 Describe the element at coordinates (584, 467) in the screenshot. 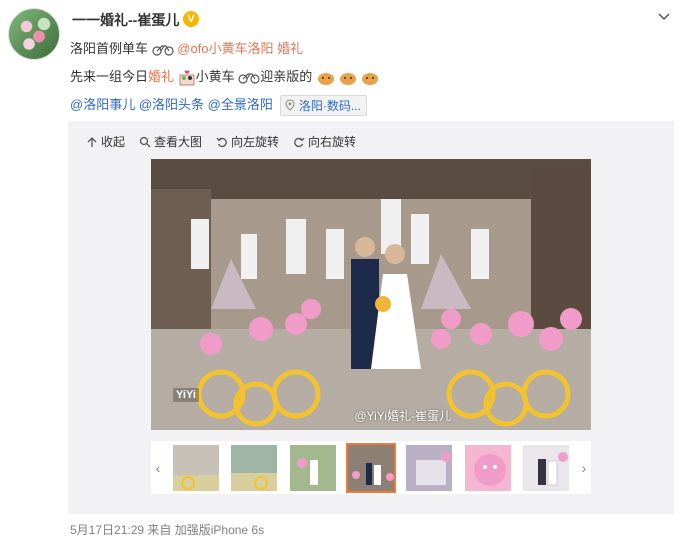

I see `chevron-right-icon: ›` at that location.